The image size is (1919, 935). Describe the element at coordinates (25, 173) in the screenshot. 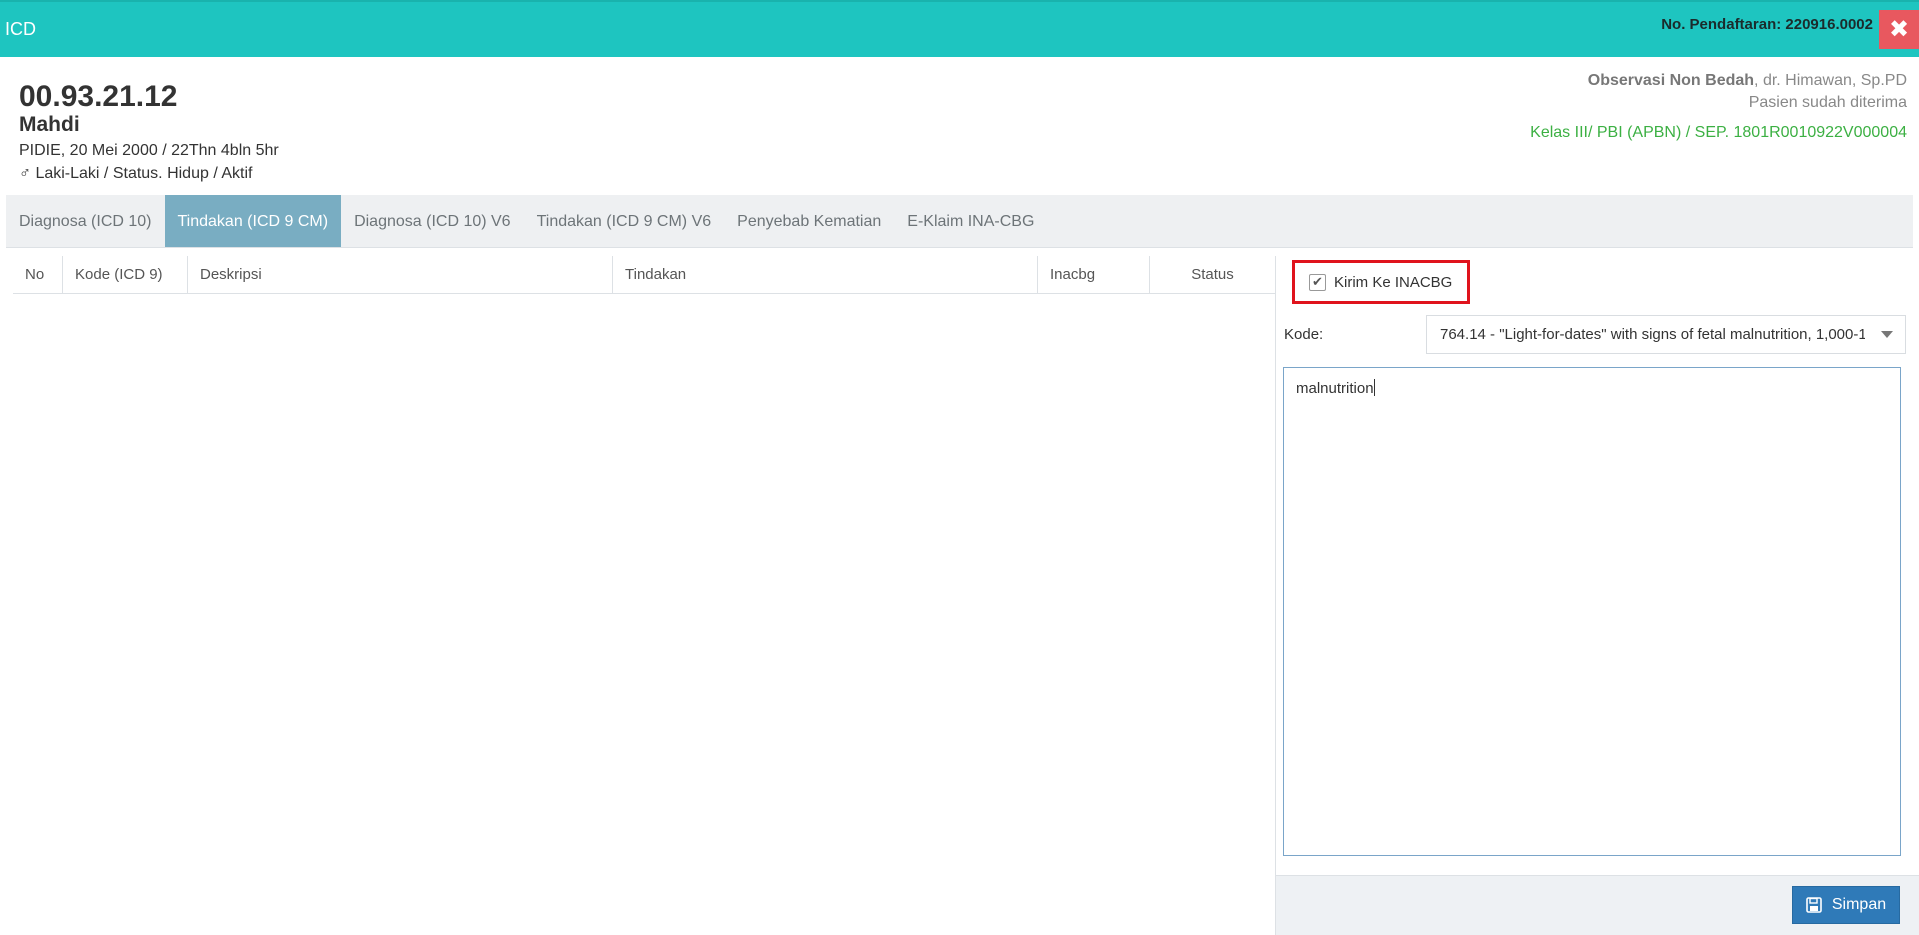

I see `male-icon: ♂` at that location.